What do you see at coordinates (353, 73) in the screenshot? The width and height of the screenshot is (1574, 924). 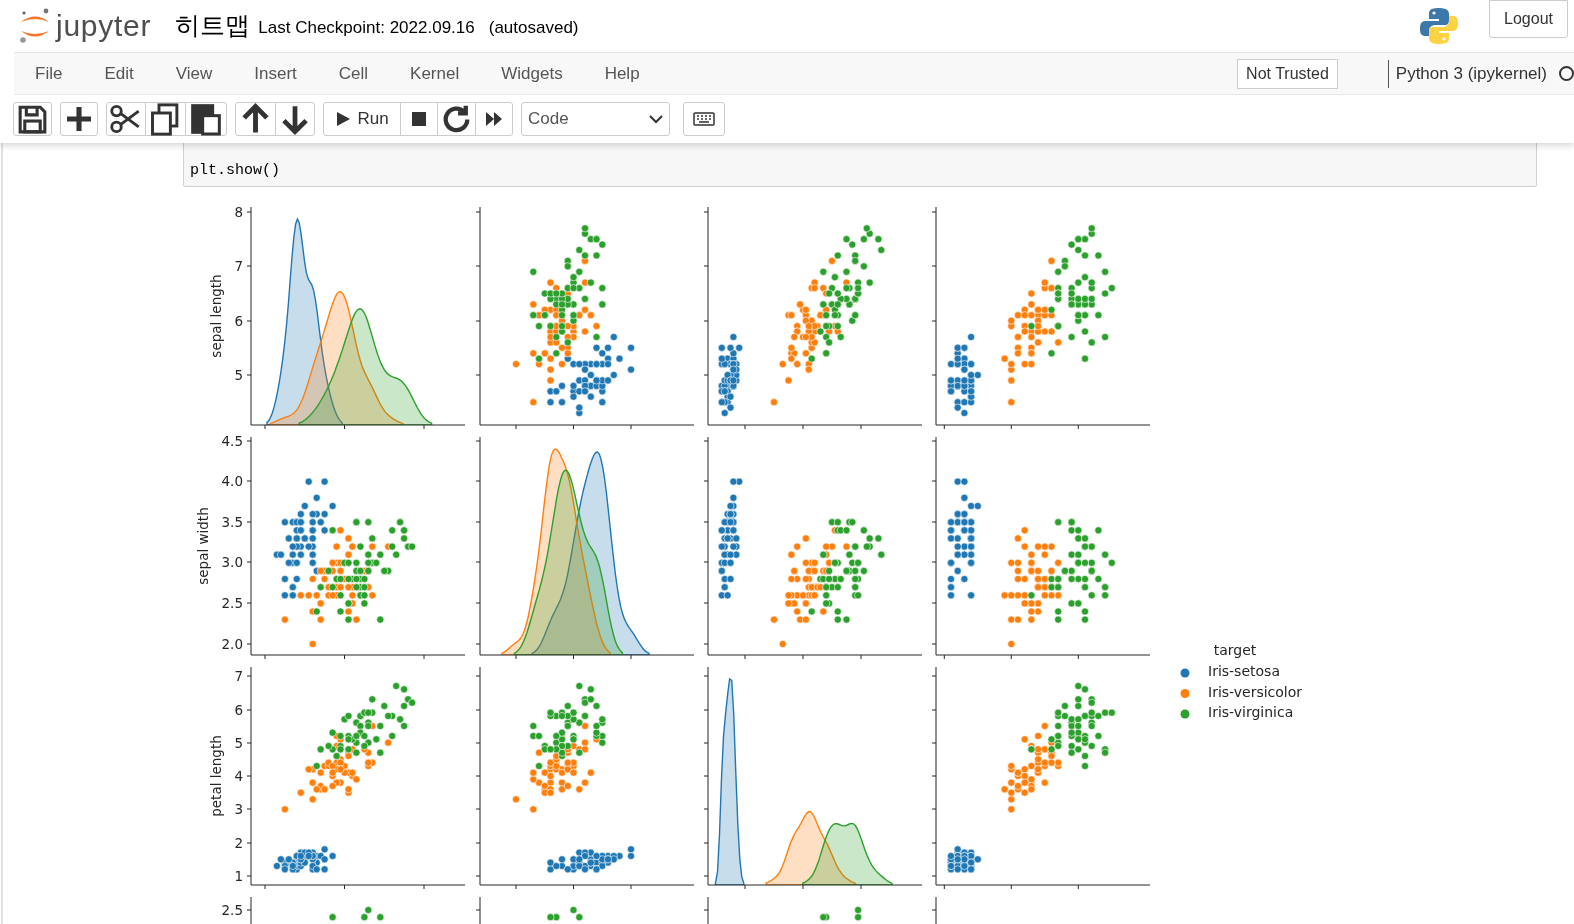 I see `menu-item: Cell` at bounding box center [353, 73].